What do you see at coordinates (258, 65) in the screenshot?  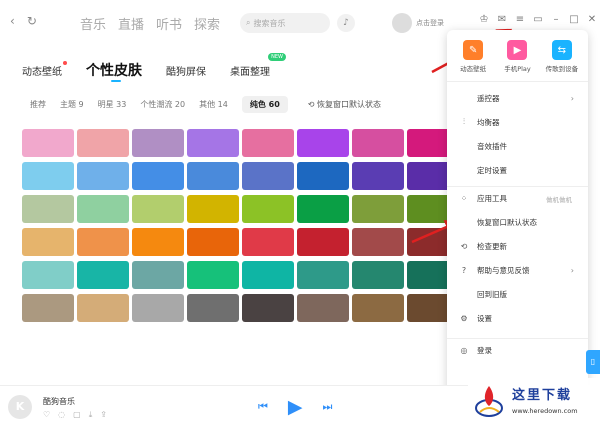 I see `tab-desktop-organize: 桌面整理 NEW` at bounding box center [258, 65].